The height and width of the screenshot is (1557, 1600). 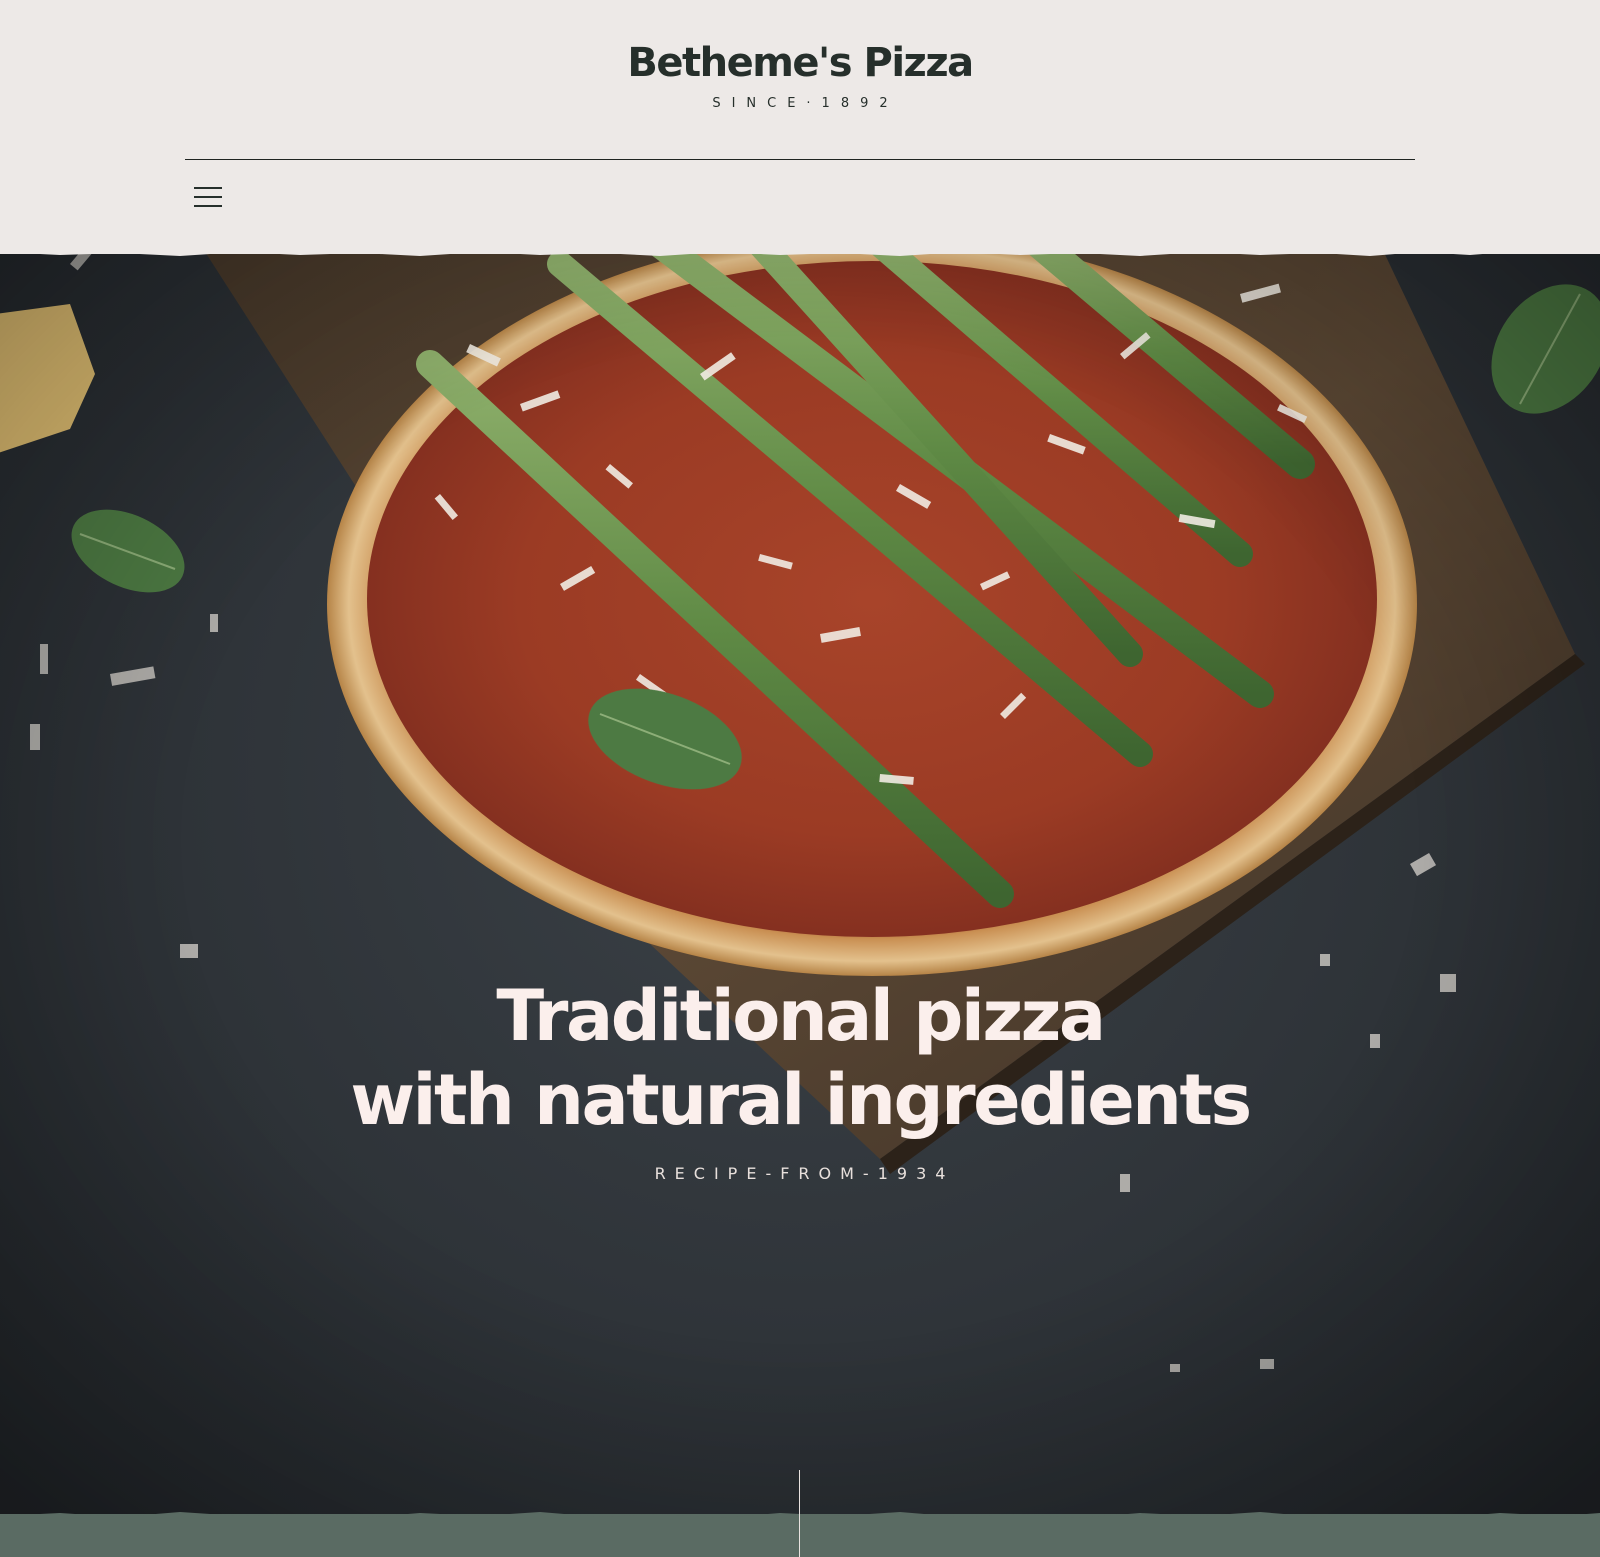 What do you see at coordinates (801, 1100) in the screenshot?
I see `hero-title-line-2: with natural ingredients` at bounding box center [801, 1100].